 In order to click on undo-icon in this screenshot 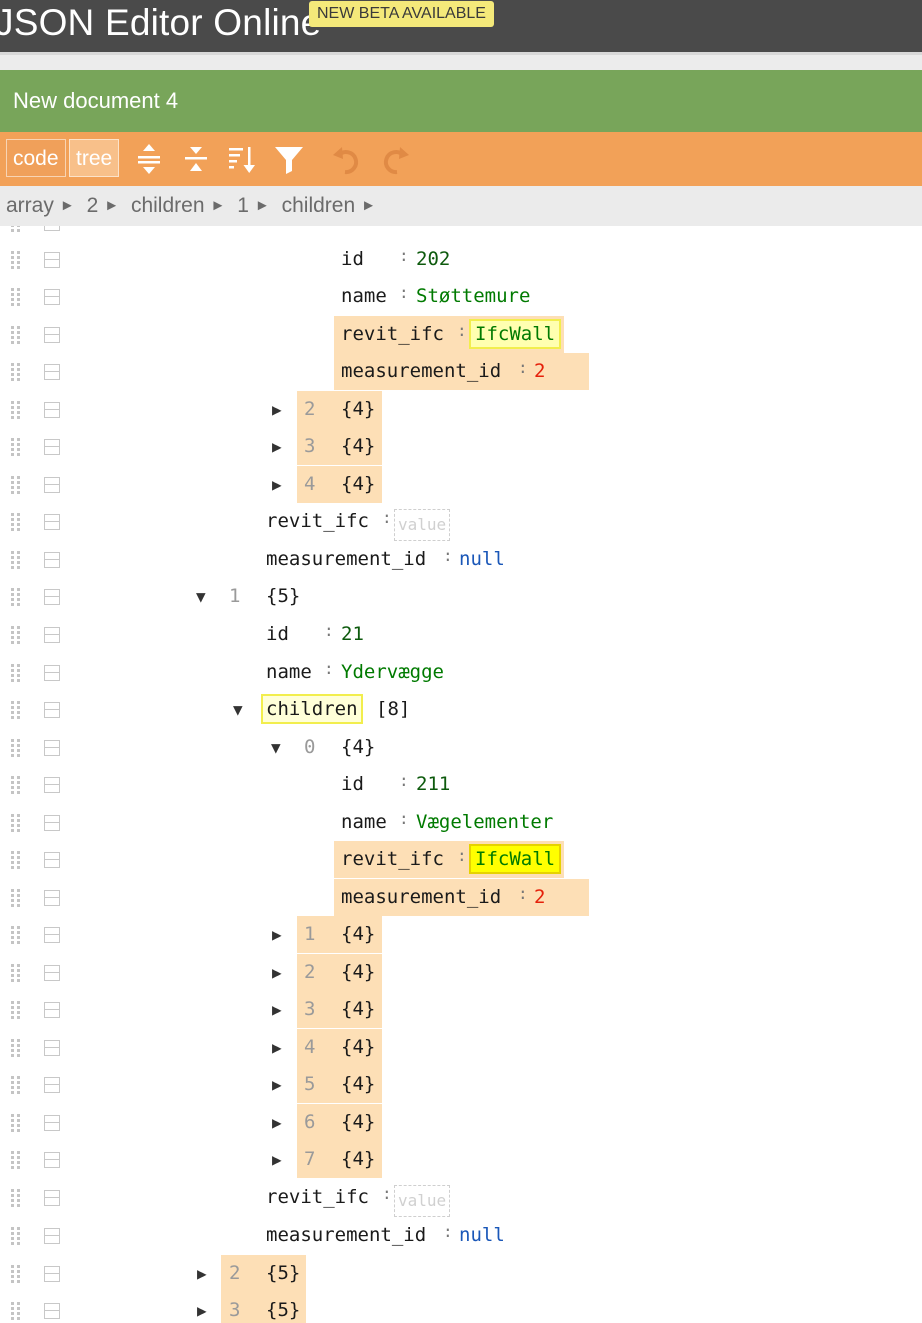, I will do `click(347, 159)`.